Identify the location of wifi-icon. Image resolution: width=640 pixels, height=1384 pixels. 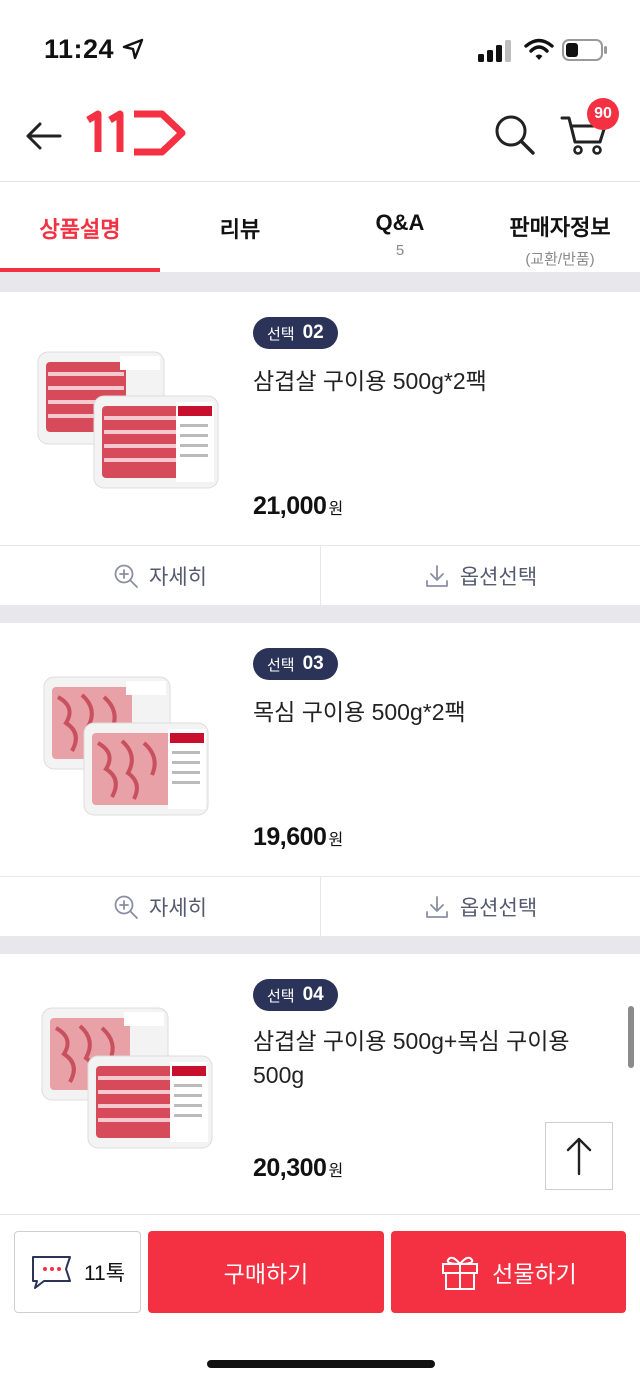
(539, 49).